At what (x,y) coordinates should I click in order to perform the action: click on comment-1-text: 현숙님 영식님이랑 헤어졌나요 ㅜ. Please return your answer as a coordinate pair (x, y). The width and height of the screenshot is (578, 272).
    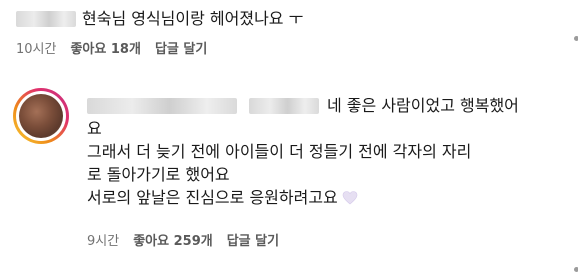
    Looking at the image, I should click on (159, 19).